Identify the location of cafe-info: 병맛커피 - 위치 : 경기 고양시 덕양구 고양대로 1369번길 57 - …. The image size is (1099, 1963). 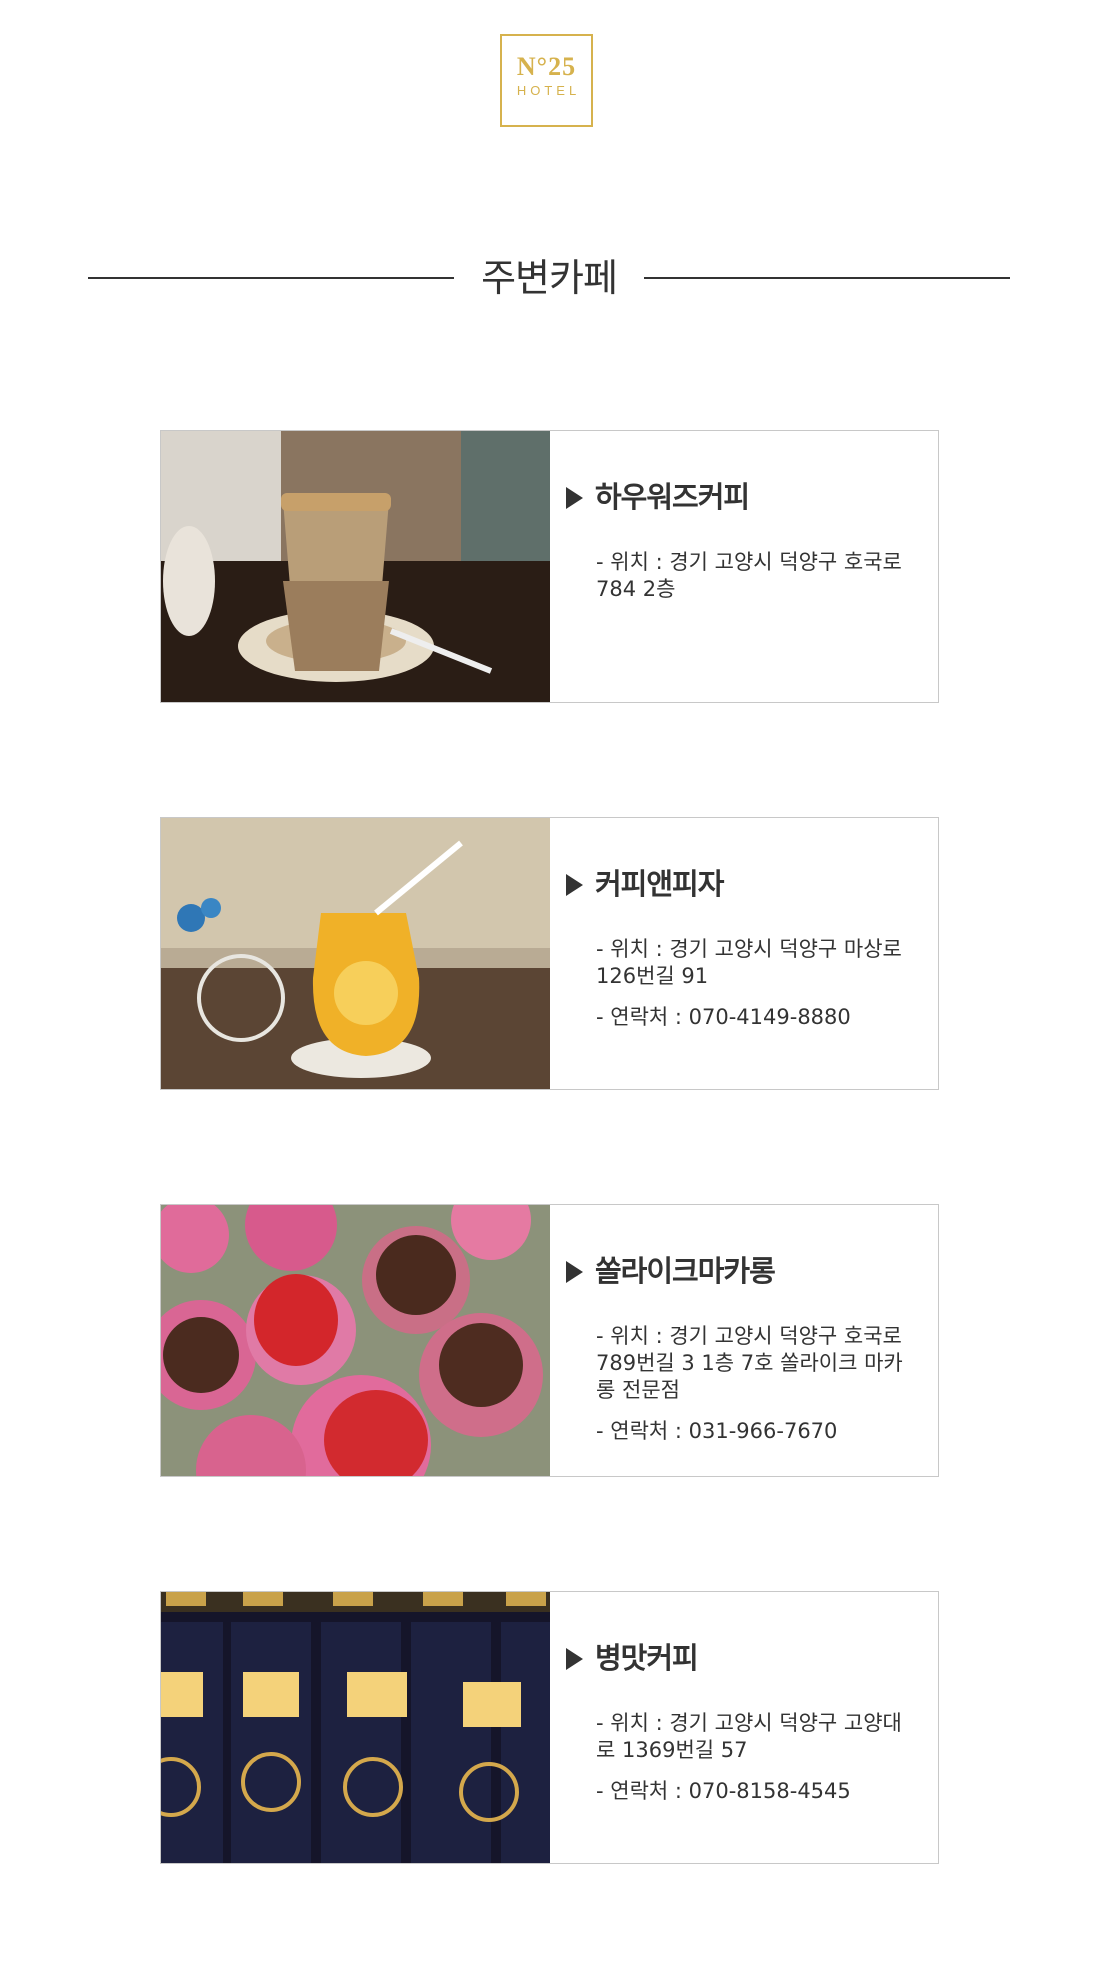
(744, 1727).